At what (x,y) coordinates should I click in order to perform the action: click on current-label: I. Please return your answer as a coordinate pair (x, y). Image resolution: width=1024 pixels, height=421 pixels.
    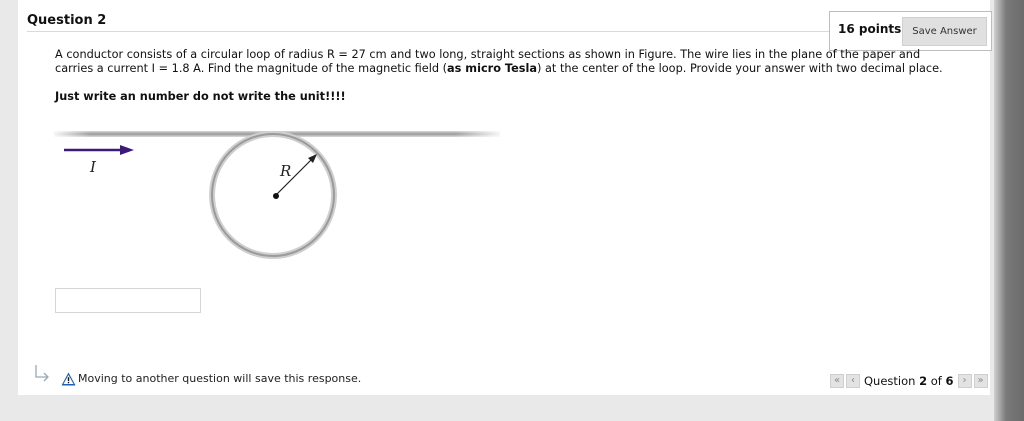
    Looking at the image, I should click on (93, 167).